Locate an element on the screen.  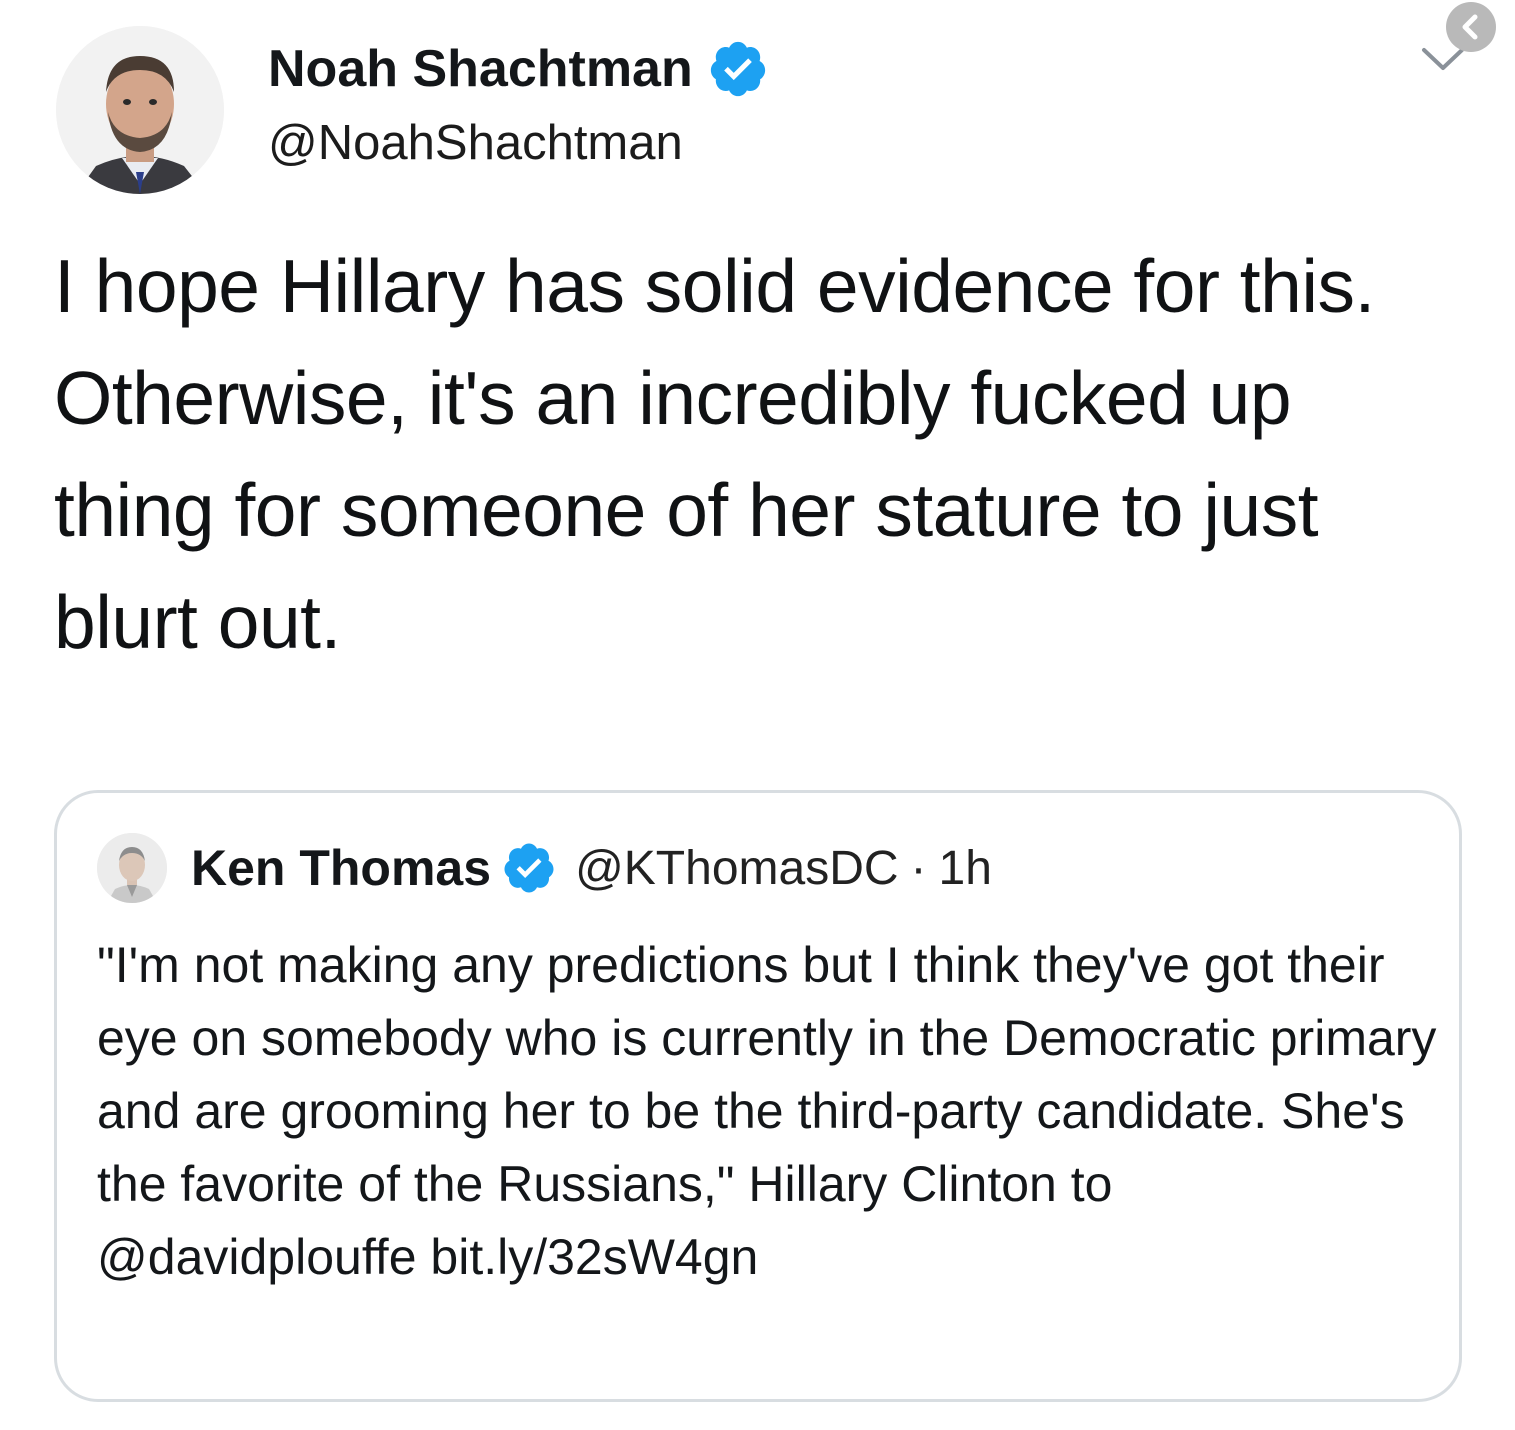
author-avatar is located at coordinates (140, 110).